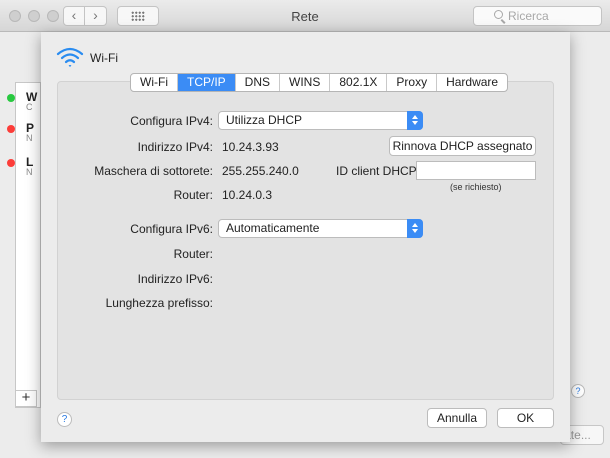 The height and width of the screenshot is (458, 610). What do you see at coordinates (457, 418) in the screenshot?
I see `cancel-button: Annulla` at bounding box center [457, 418].